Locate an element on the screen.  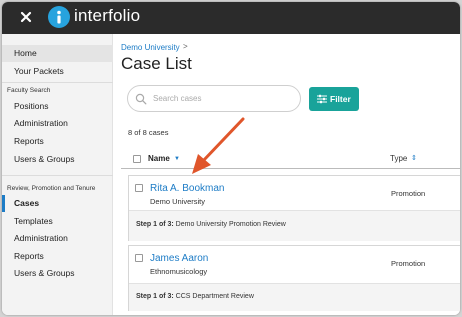
sliders-icon is located at coordinates (322, 99).